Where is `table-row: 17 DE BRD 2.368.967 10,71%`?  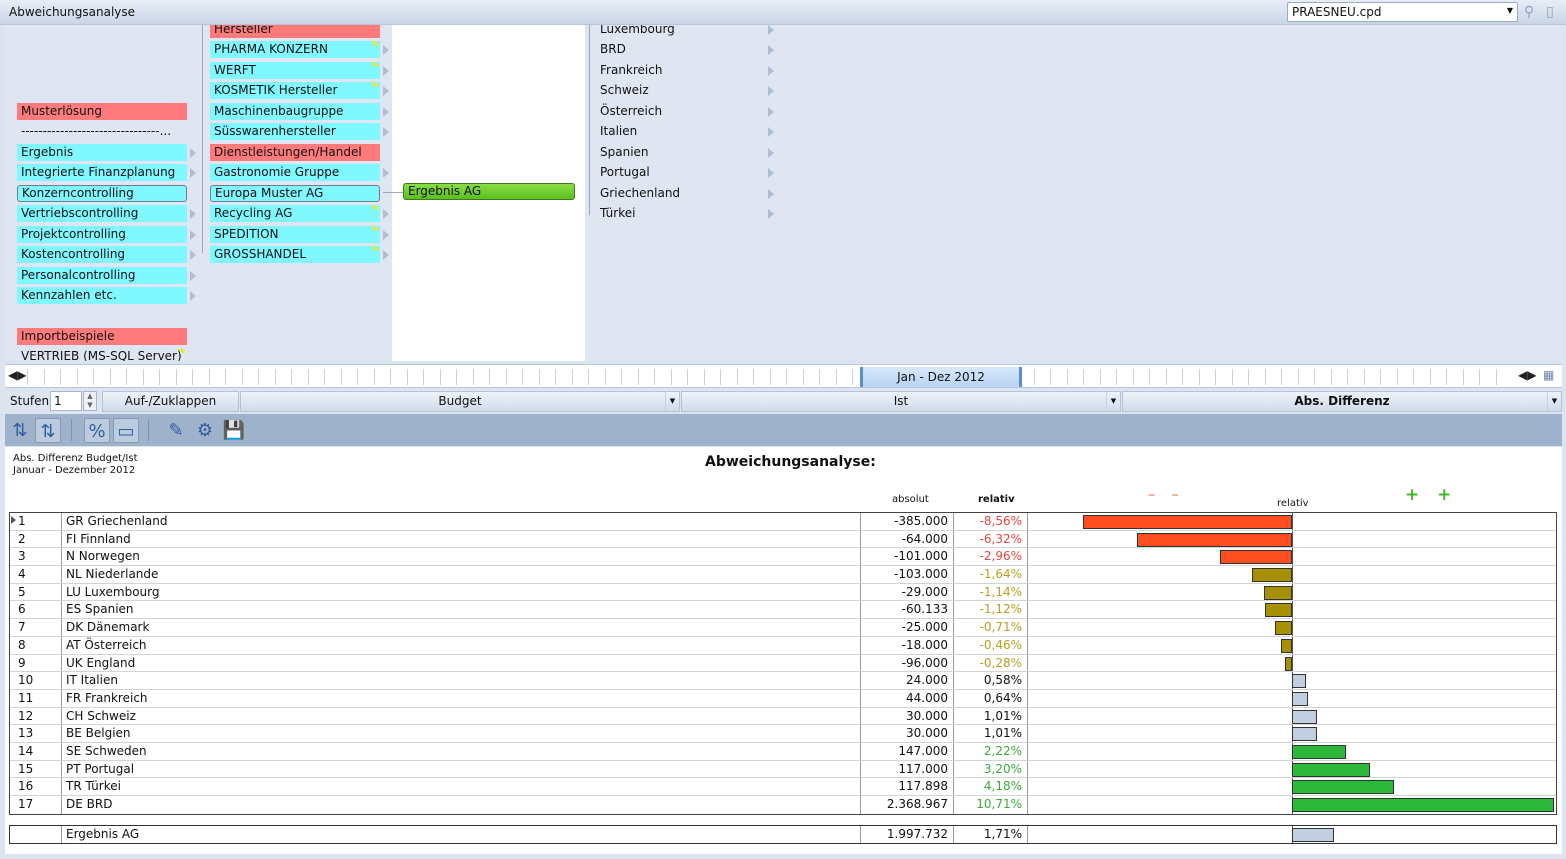
table-row: 17 DE BRD 2.368.967 10,71% is located at coordinates (783, 805).